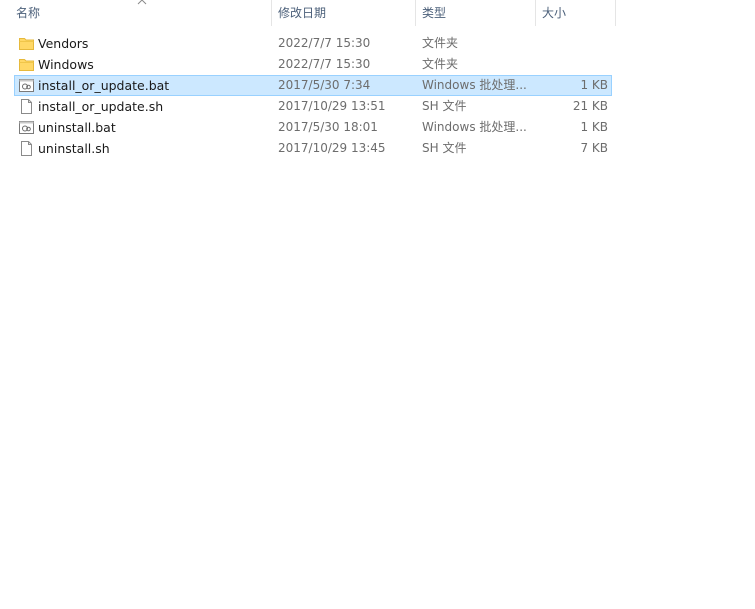  I want to click on file-row-windows: Windows 2022/7/7 15:30 文件夹, so click(313, 64).